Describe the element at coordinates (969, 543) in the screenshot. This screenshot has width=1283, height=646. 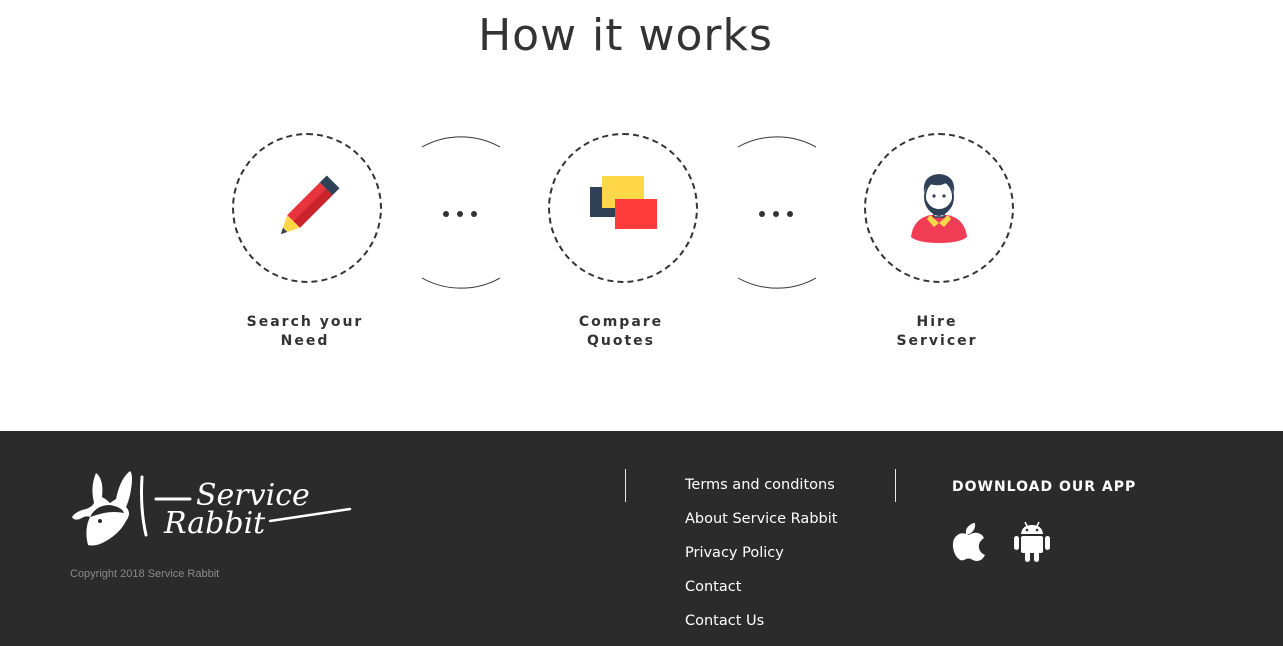
I see `apple-icon` at that location.